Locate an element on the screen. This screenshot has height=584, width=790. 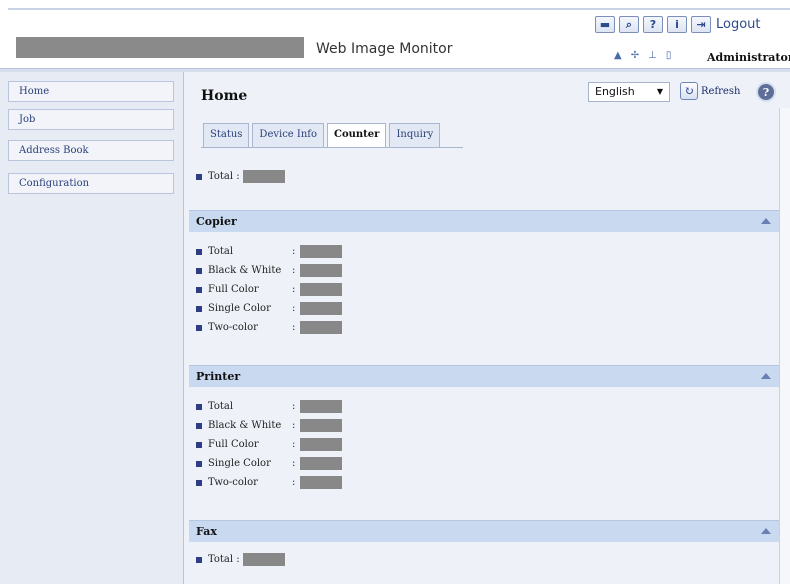
copier-row: Two-color: is located at coordinates (269, 327).